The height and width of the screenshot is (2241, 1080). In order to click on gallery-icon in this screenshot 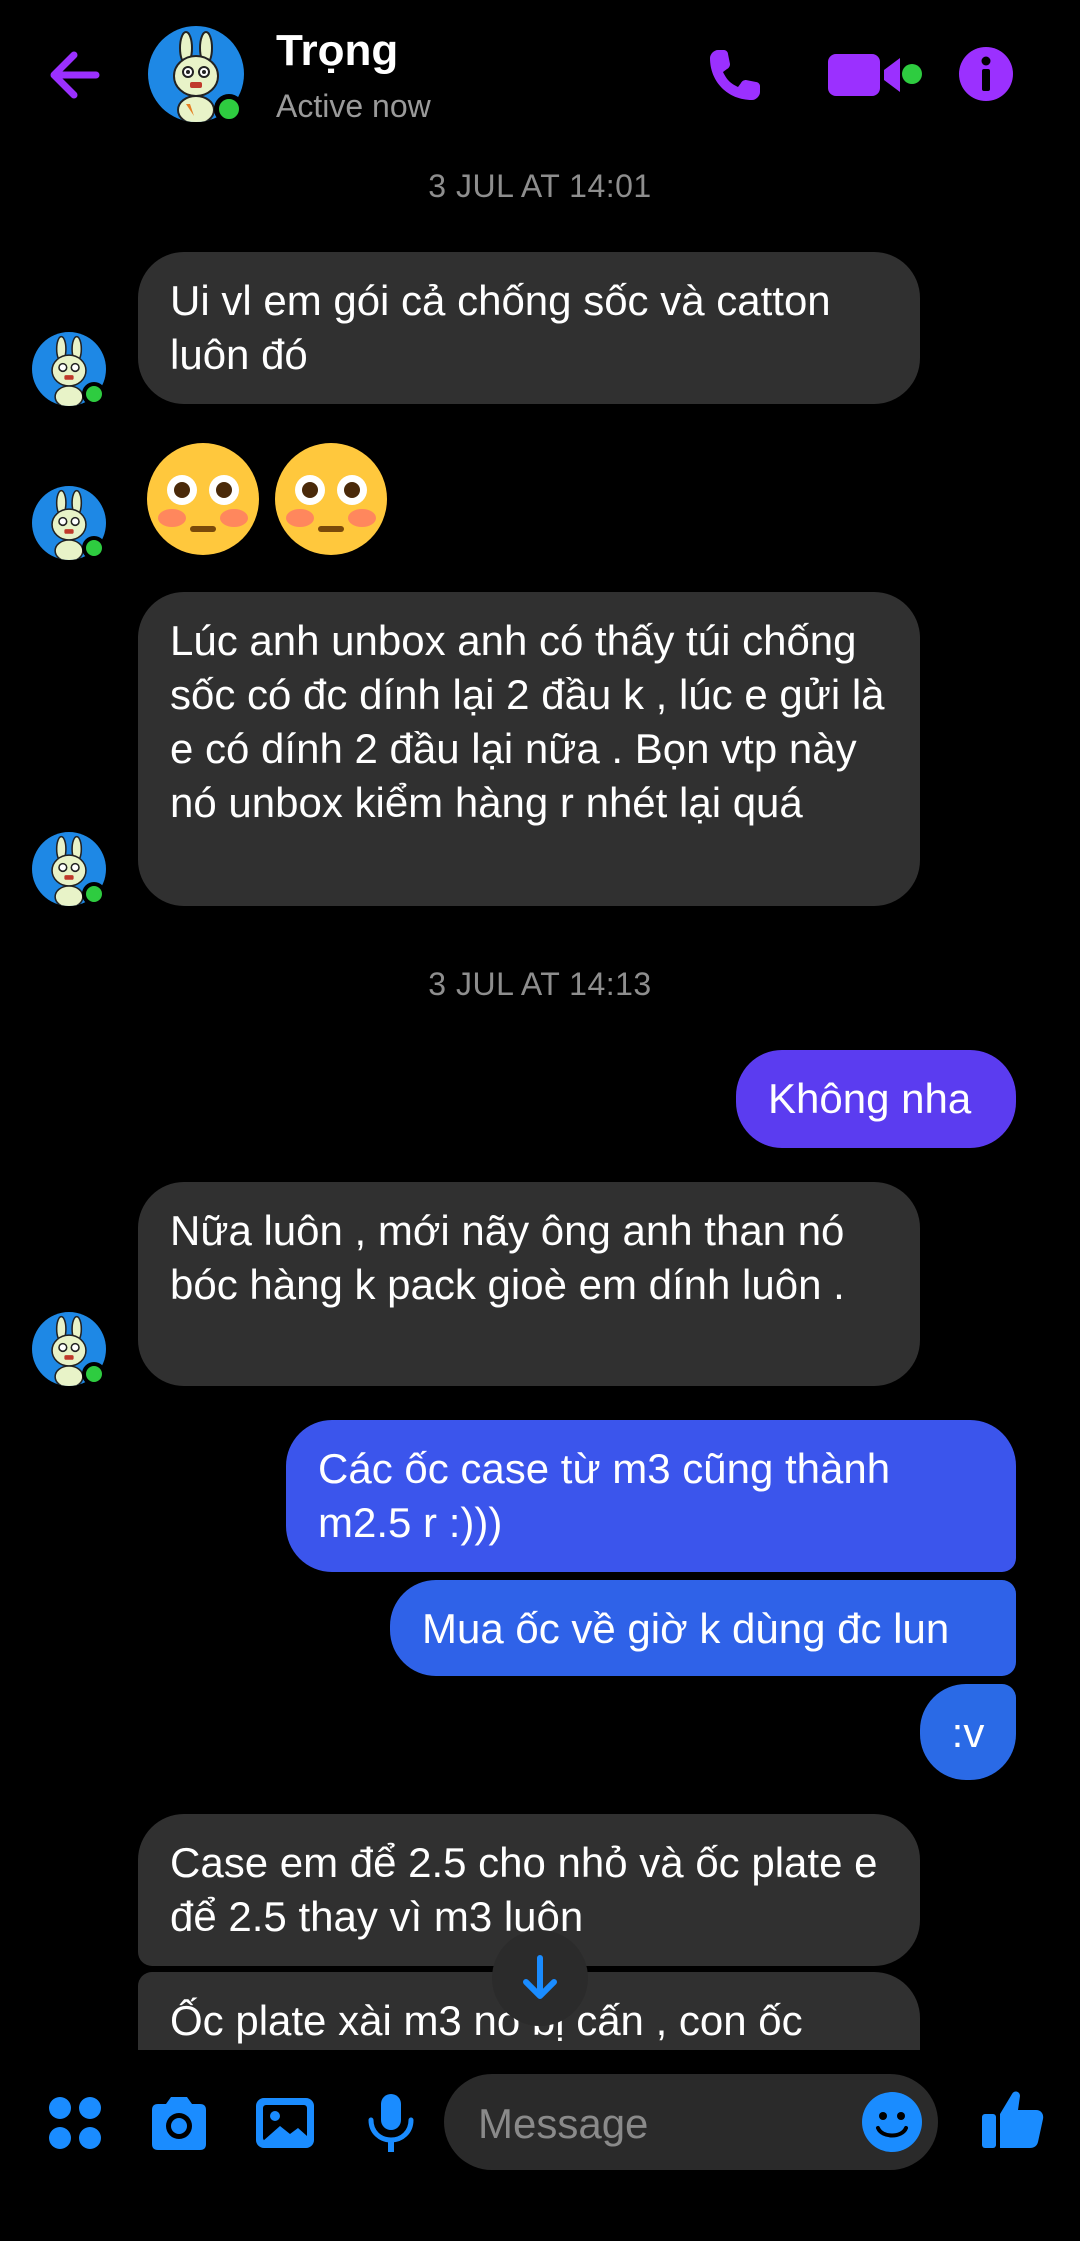, I will do `click(285, 2123)`.